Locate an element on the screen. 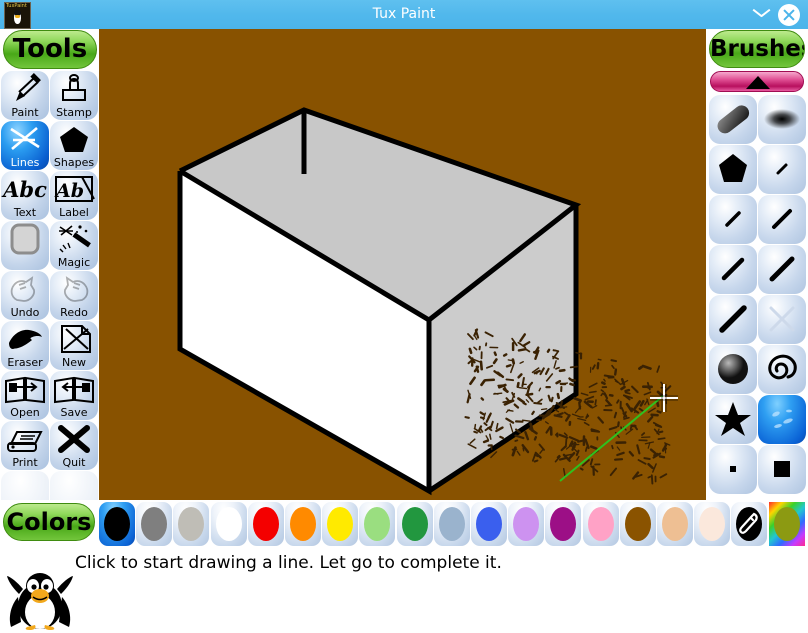 Image resolution: width=808 pixels, height=633 pixels. color-swatch-light-green is located at coordinates (377, 524).